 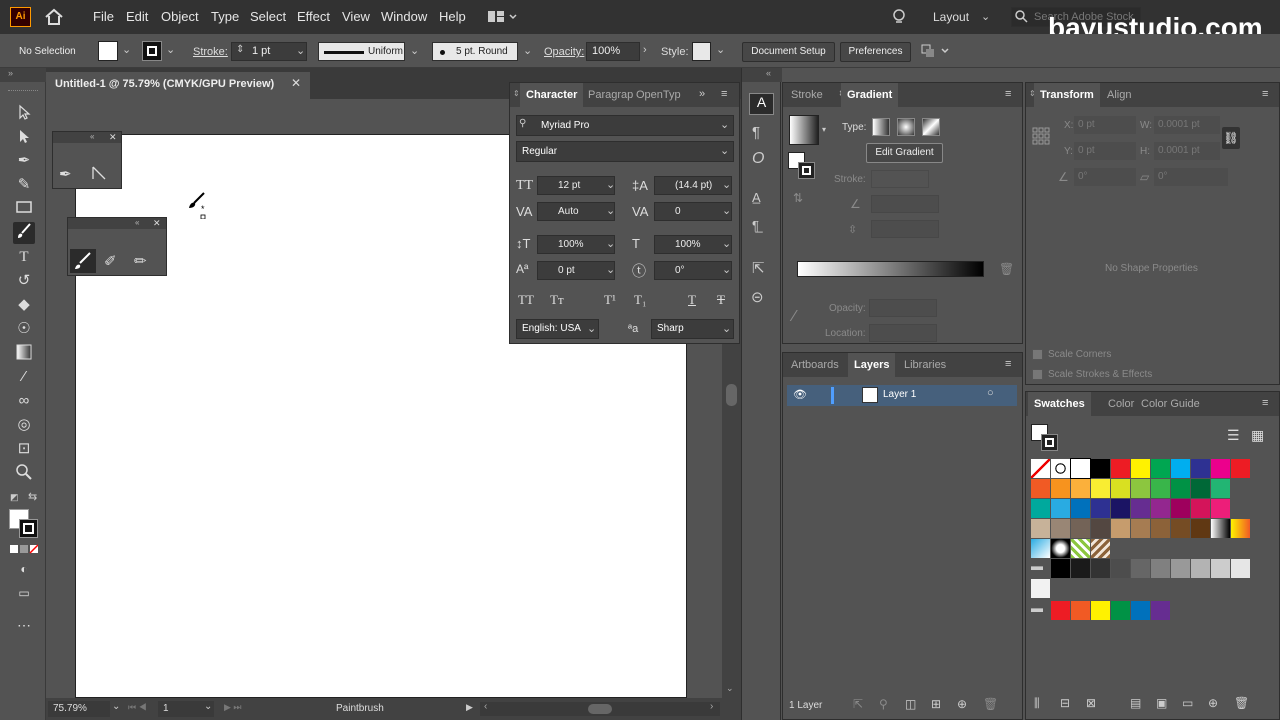 I want to click on linear-gradient-button, so click(x=881, y=127).